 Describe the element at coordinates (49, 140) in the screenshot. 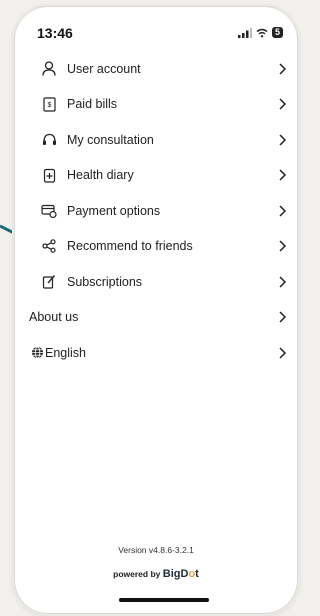

I see `headset-icon` at that location.